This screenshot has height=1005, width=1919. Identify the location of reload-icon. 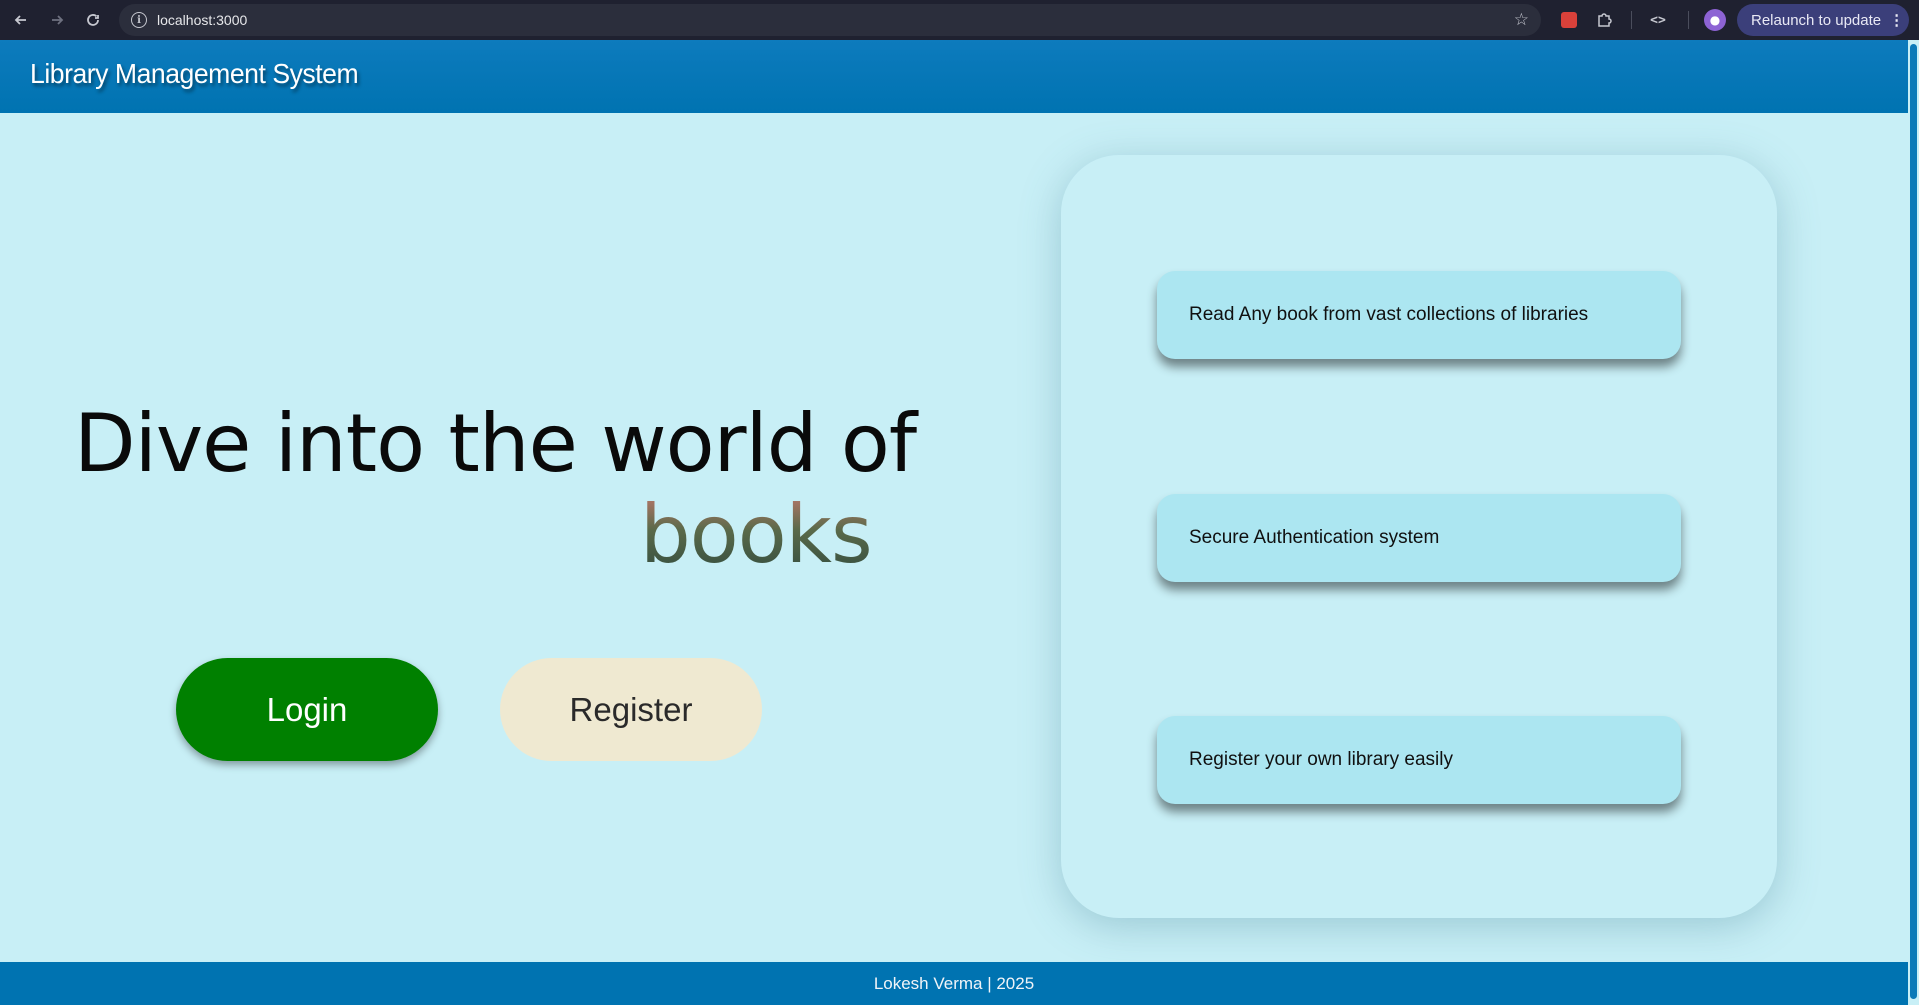
(93, 20).